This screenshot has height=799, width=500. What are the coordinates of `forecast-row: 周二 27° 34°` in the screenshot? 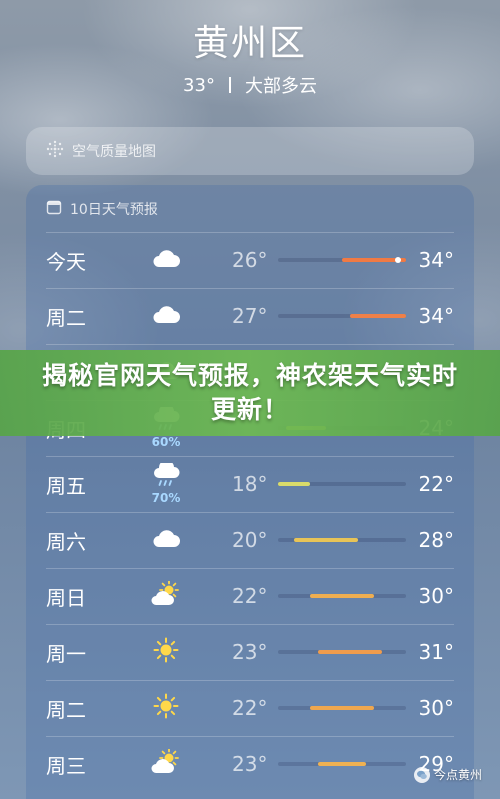 It's located at (250, 316).